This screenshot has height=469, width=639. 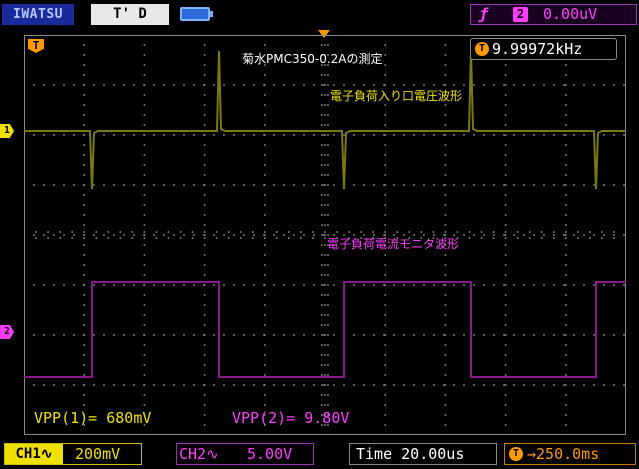 I want to click on trigger-mode-indicator: T' D, so click(x=130, y=14).